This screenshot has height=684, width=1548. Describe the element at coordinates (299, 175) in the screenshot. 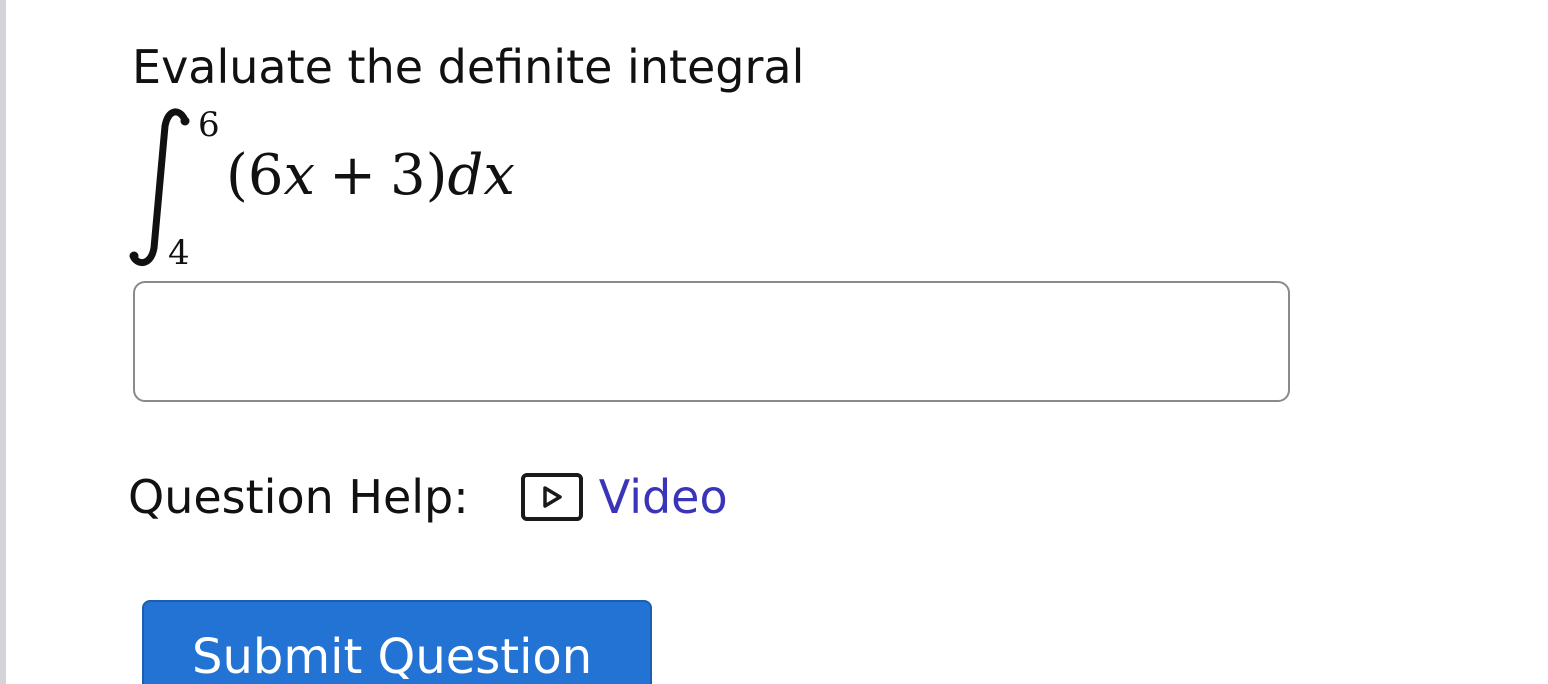

I see `variable: x` at that location.